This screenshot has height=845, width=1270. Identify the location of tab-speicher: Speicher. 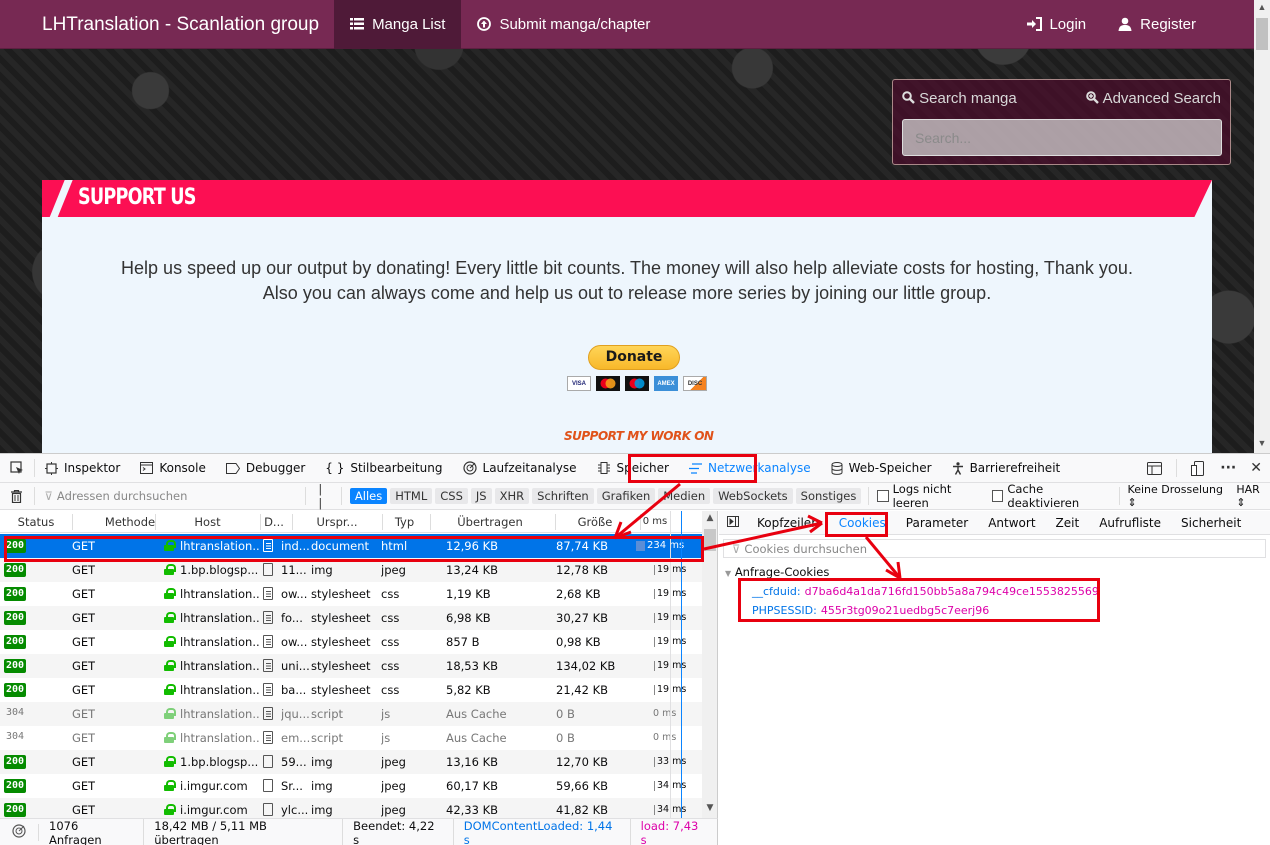
(633, 468).